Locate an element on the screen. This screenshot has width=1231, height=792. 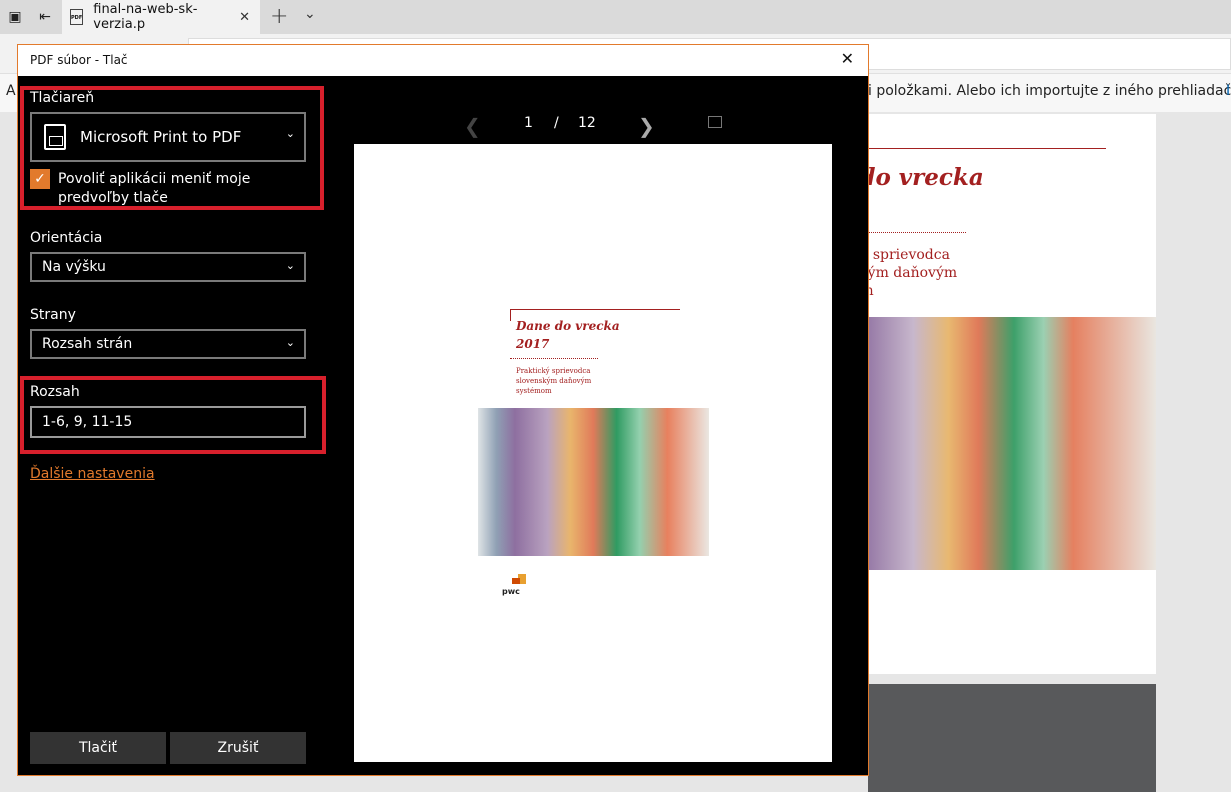
range-label: Rozsah is located at coordinates (55, 392).